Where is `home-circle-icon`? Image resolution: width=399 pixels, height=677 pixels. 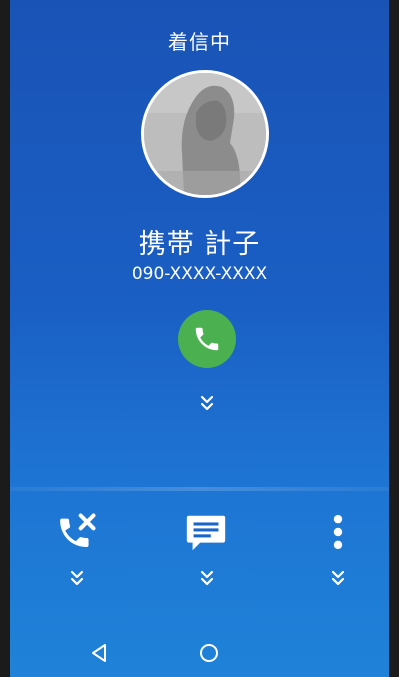 home-circle-icon is located at coordinates (209, 653).